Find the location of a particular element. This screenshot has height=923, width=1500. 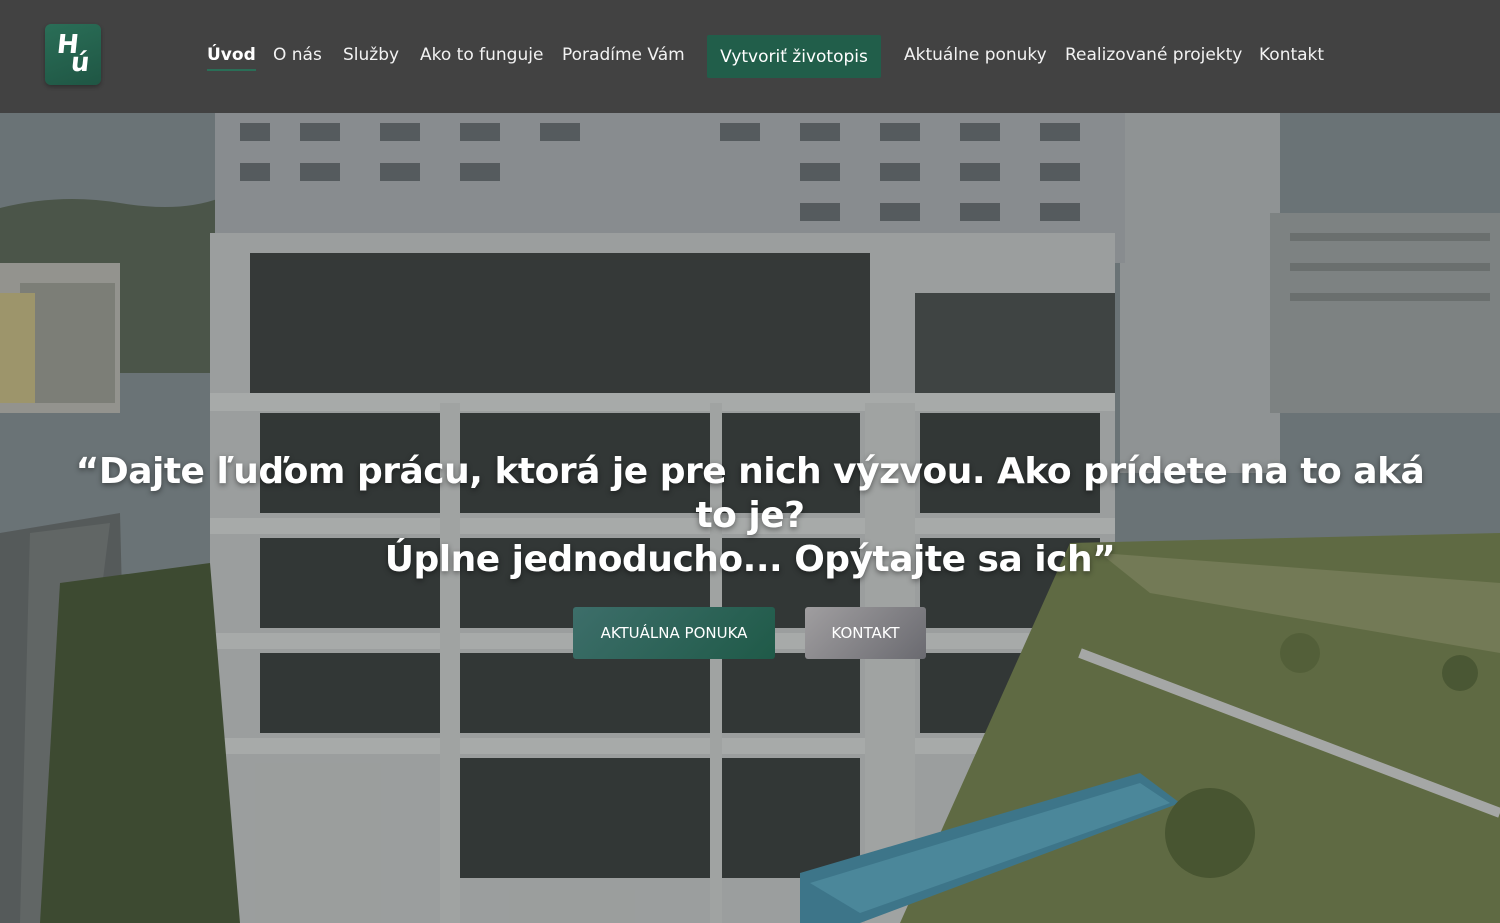

nav-item-poradime-vam: Poradíme Vám is located at coordinates (623, 55).